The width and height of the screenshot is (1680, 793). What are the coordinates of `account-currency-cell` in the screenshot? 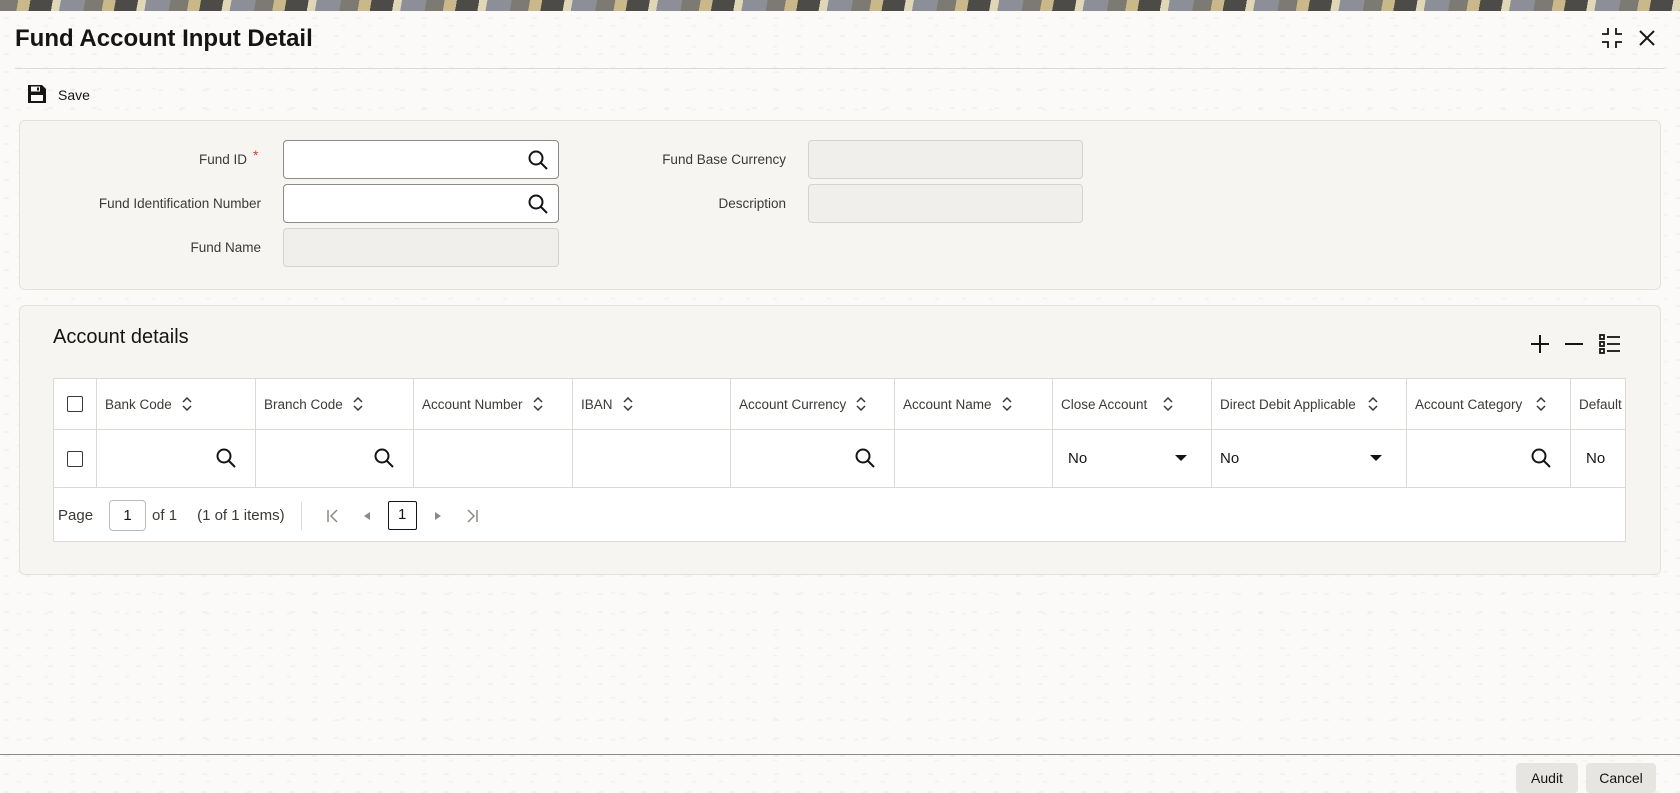 It's located at (813, 458).